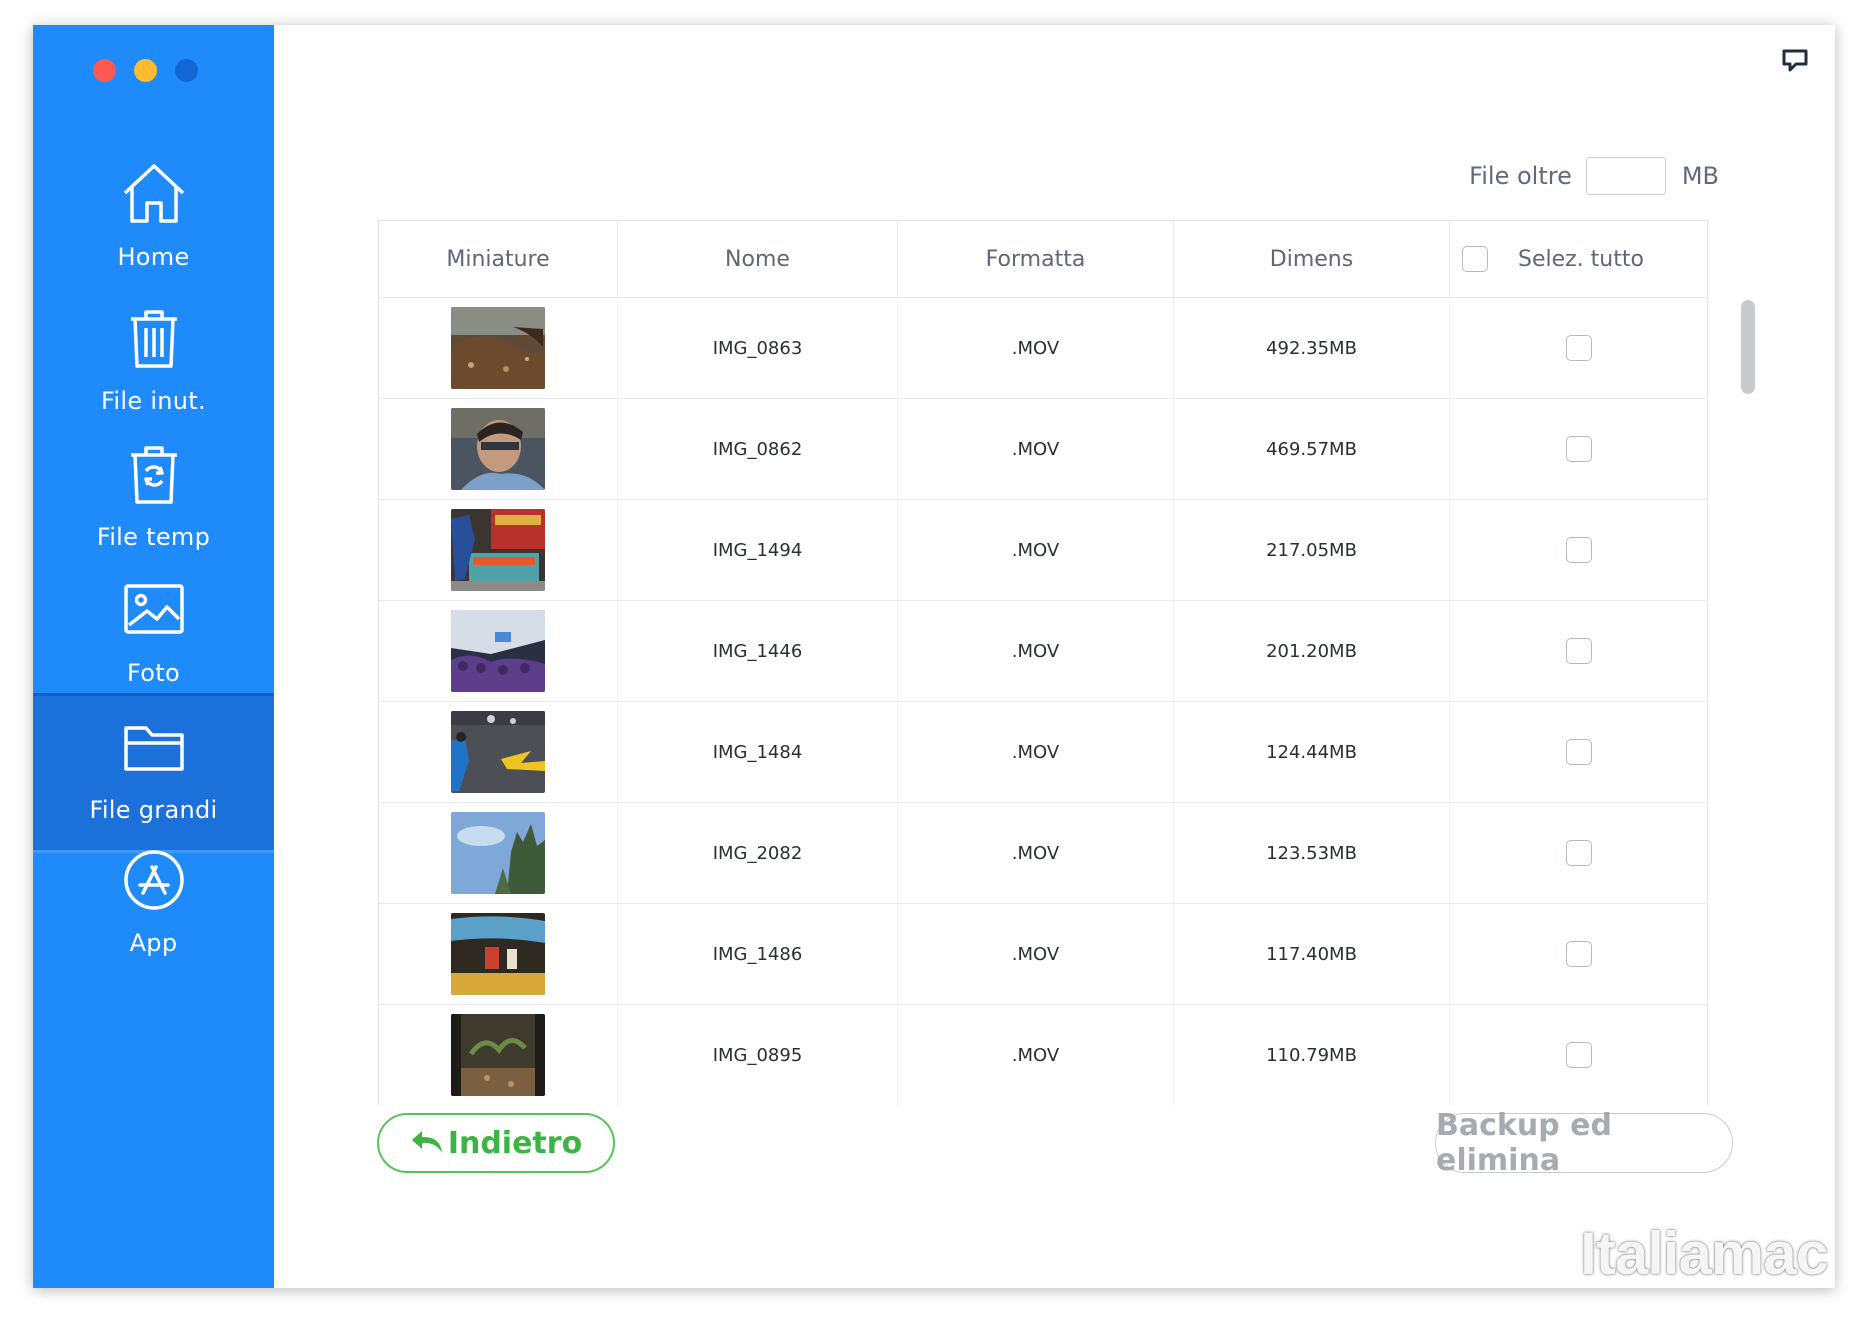 The image size is (1868, 1328). I want to click on table-row: IMG_0862 .MOV 469.57MB, so click(1043, 449).